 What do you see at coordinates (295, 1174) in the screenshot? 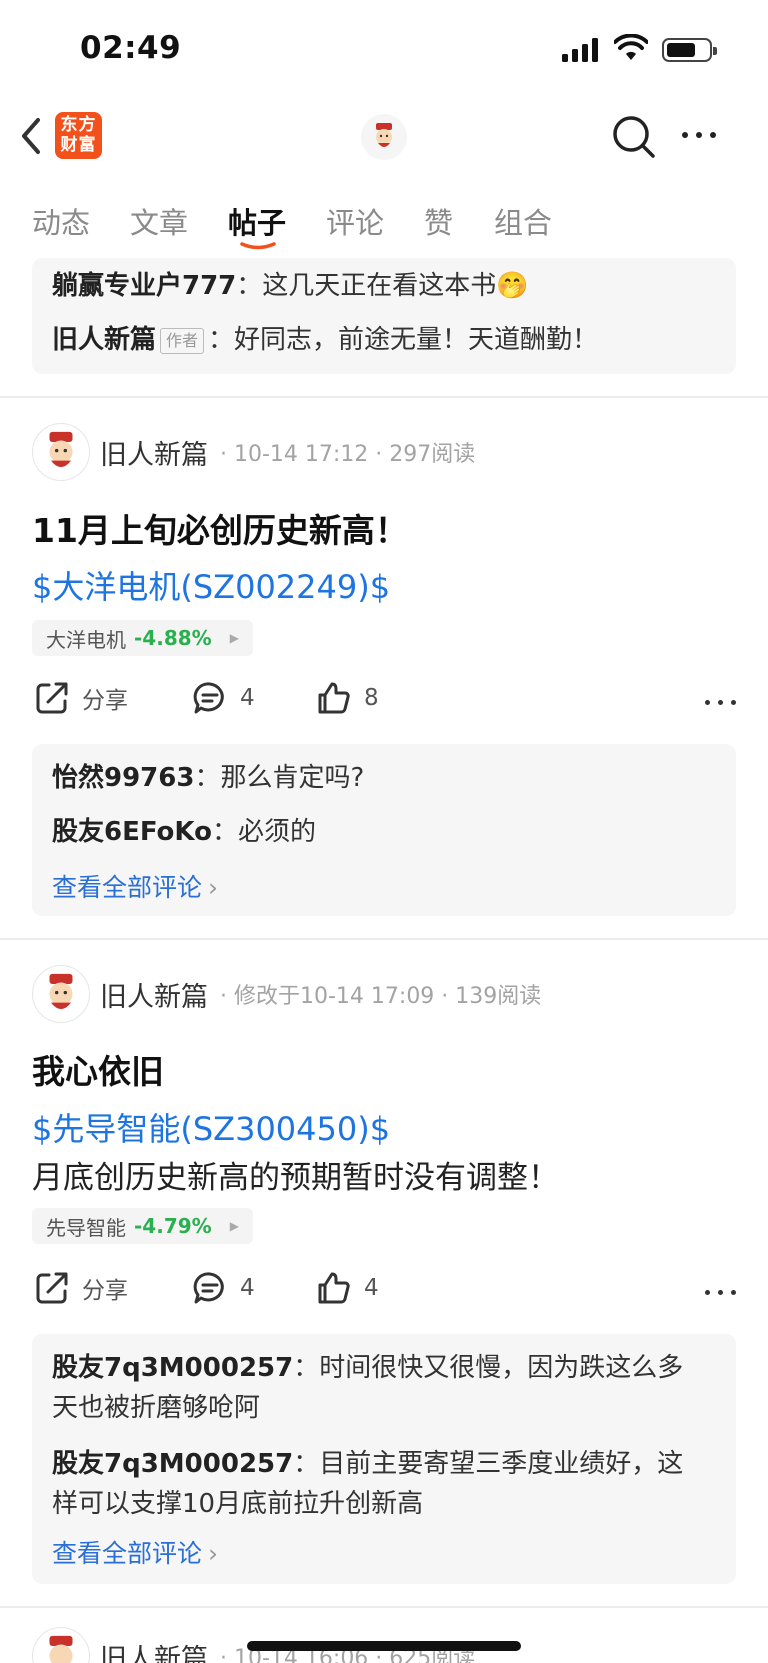
I see `post-body: 月底创历史新高的预期暂时没有调整！` at bounding box center [295, 1174].